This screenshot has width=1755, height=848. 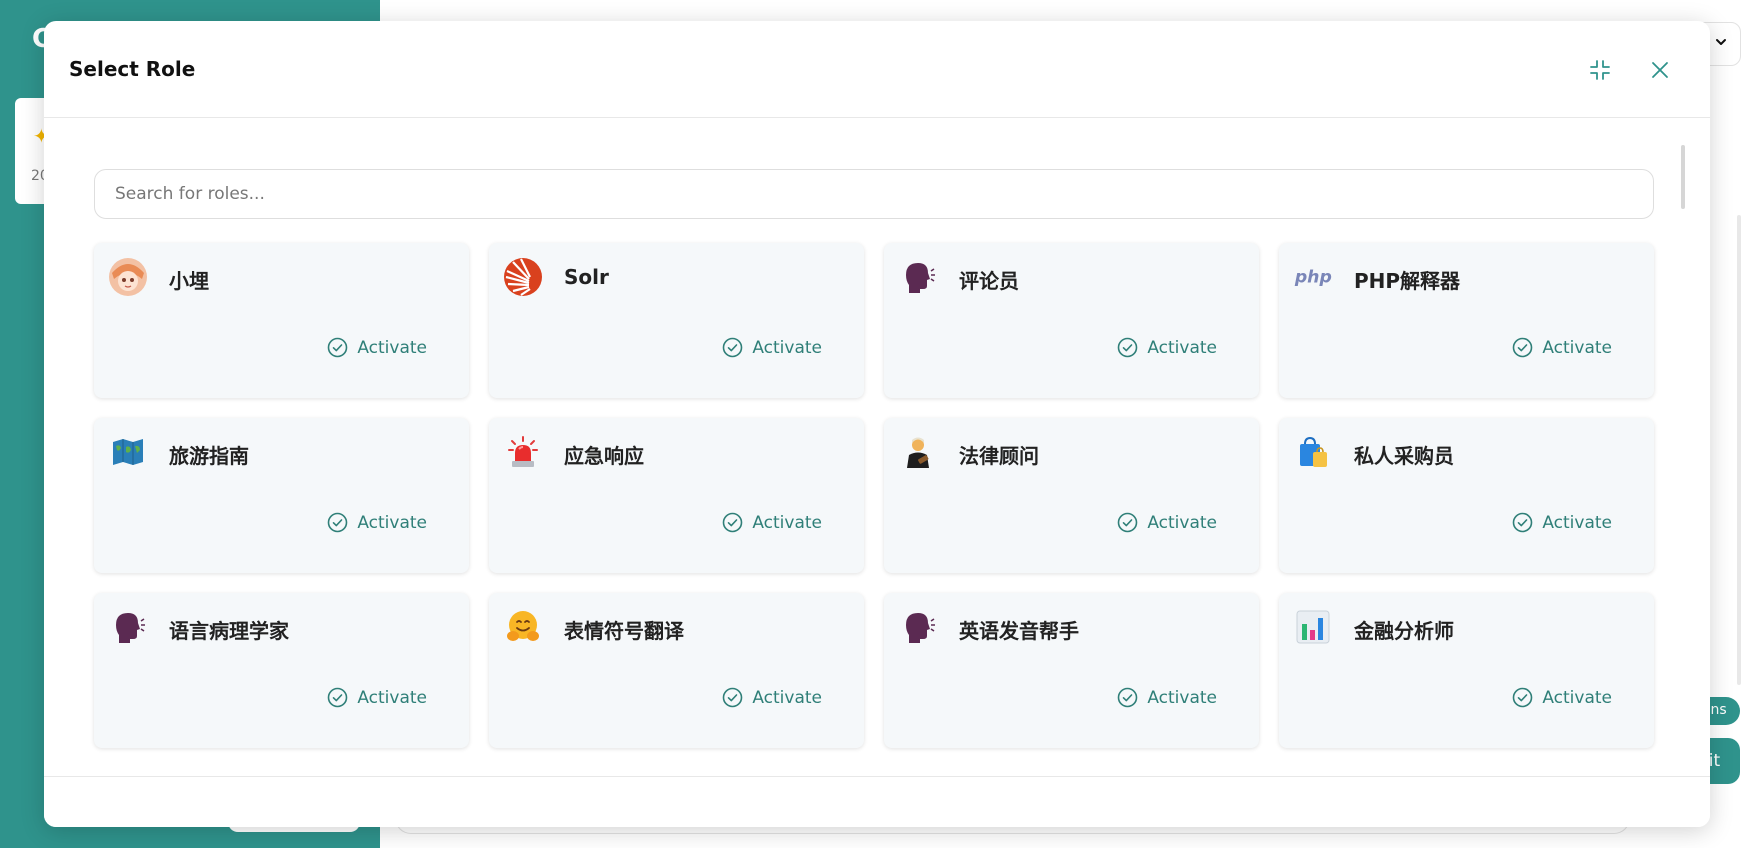 What do you see at coordinates (1071, 320) in the screenshot?
I see `role-card: 评论员 Activate` at bounding box center [1071, 320].